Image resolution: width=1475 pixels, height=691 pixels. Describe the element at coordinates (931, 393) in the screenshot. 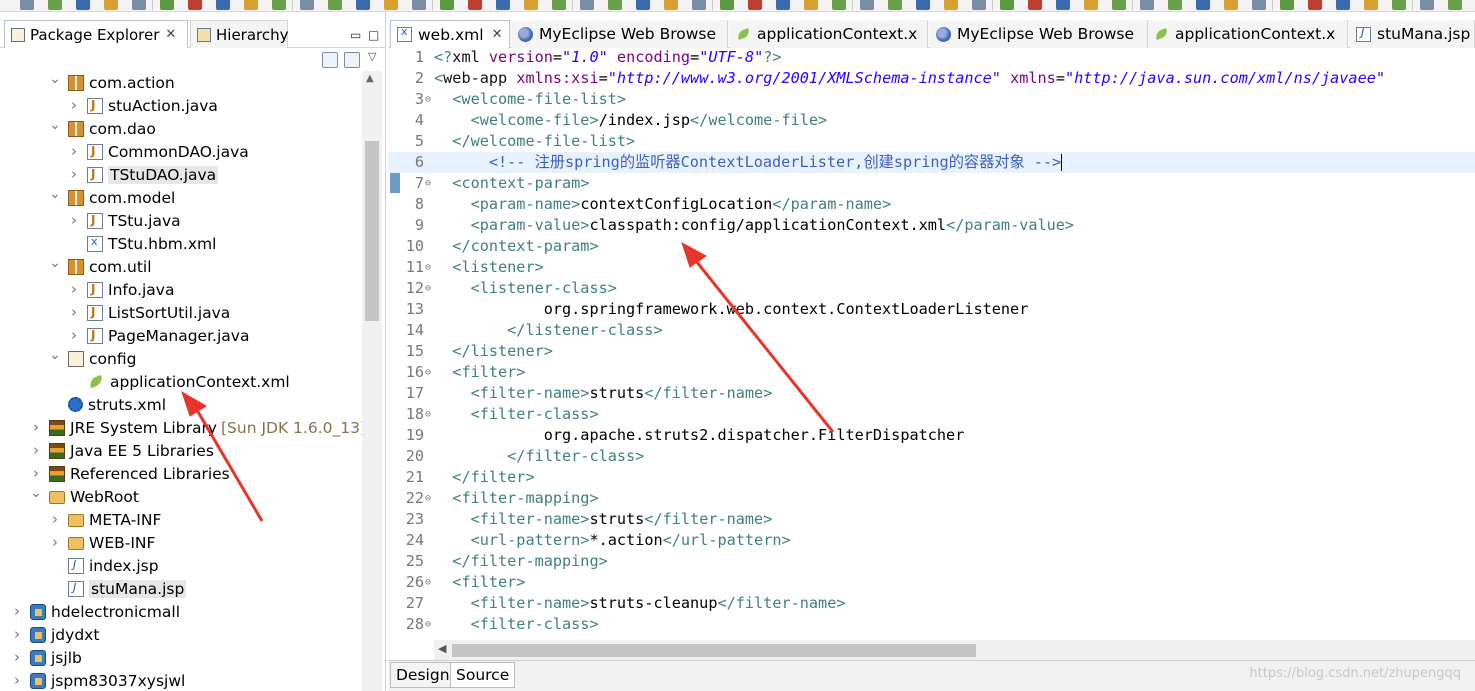

I see `code-line: 17 <filter-name>struts</filter-name>` at that location.